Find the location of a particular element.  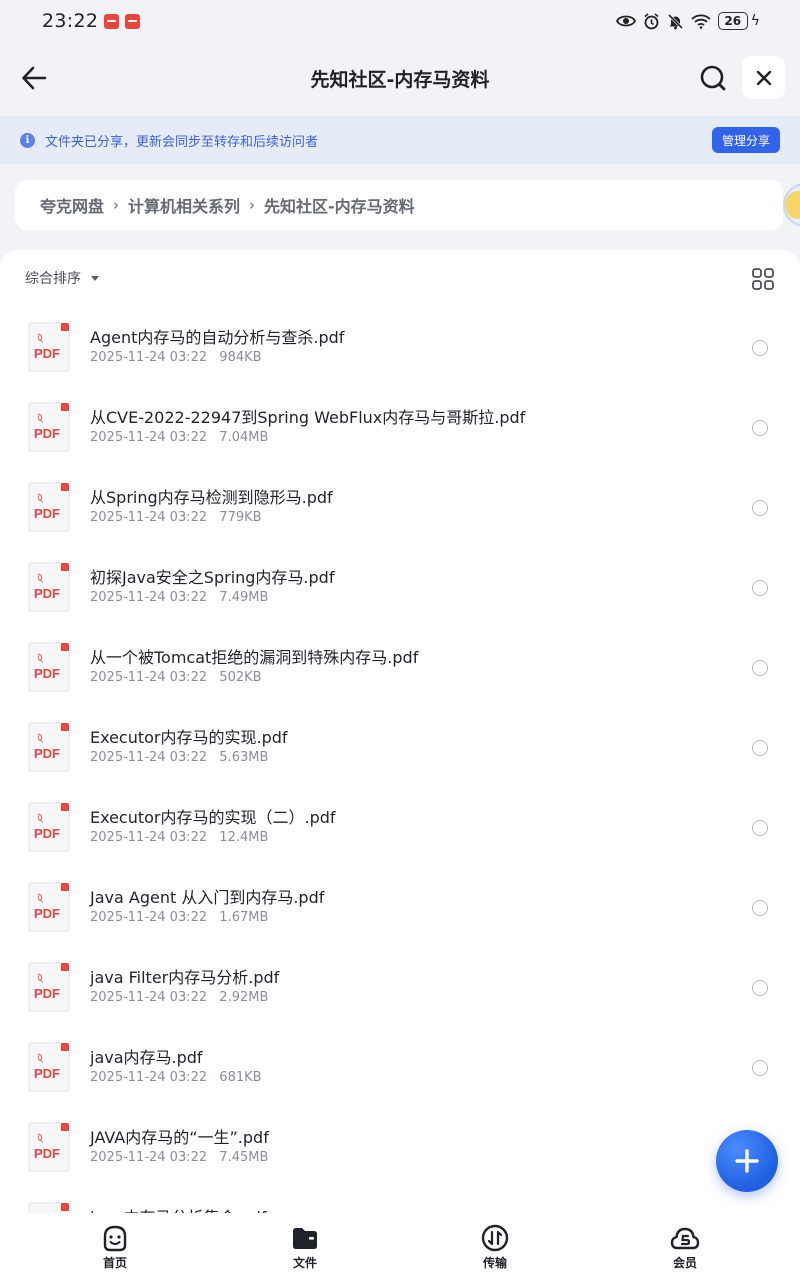

info-icon: i is located at coordinates (27, 140).